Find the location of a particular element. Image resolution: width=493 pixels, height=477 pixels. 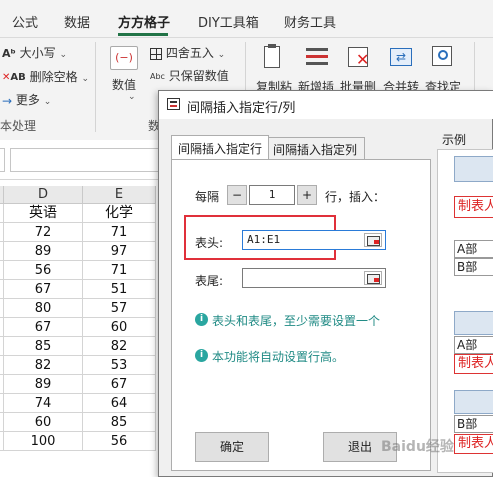

tab-data: 数据 is located at coordinates (77, 21).